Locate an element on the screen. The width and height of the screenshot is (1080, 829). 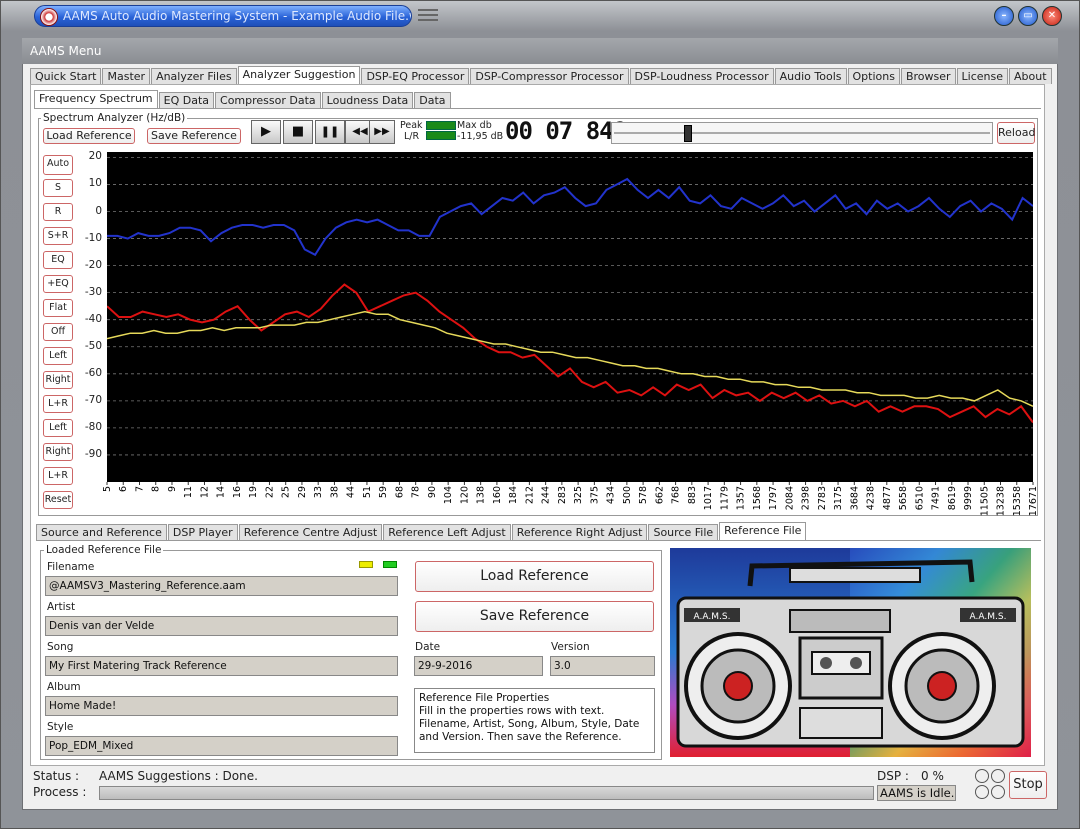
sub-tab-1: EQ Data is located at coordinates (186, 100).